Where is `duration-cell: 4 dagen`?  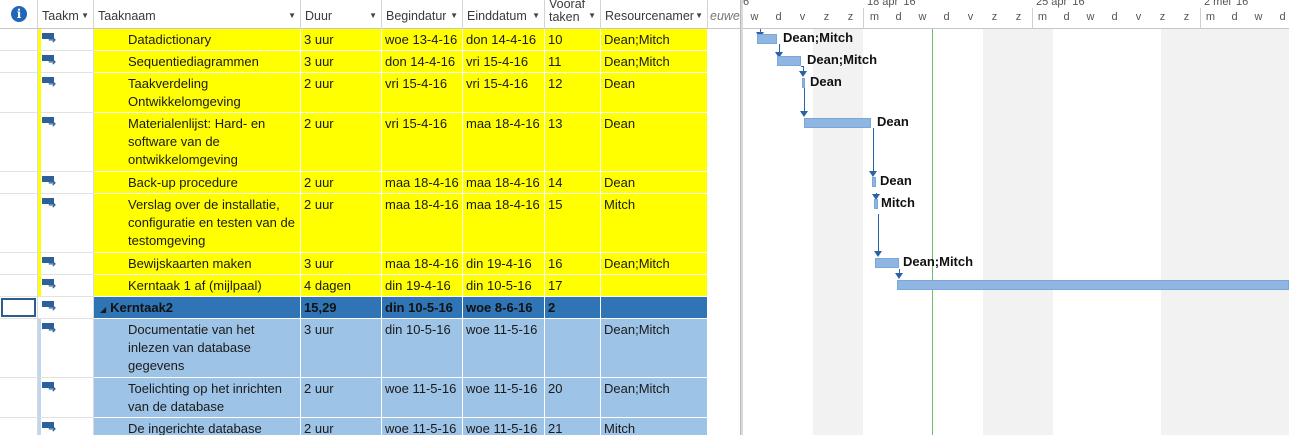 duration-cell: 4 dagen is located at coordinates (341, 286).